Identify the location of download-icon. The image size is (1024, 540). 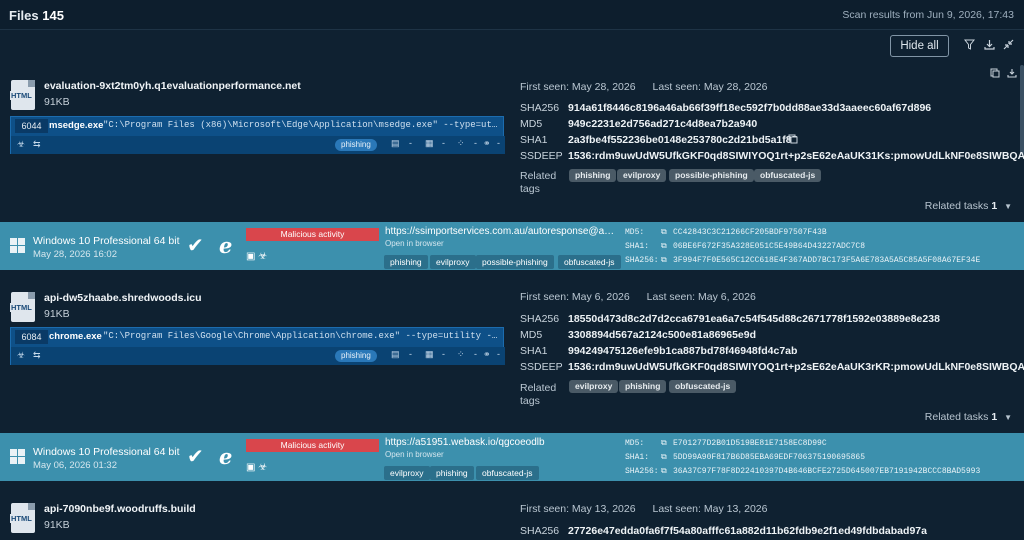
(989, 46).